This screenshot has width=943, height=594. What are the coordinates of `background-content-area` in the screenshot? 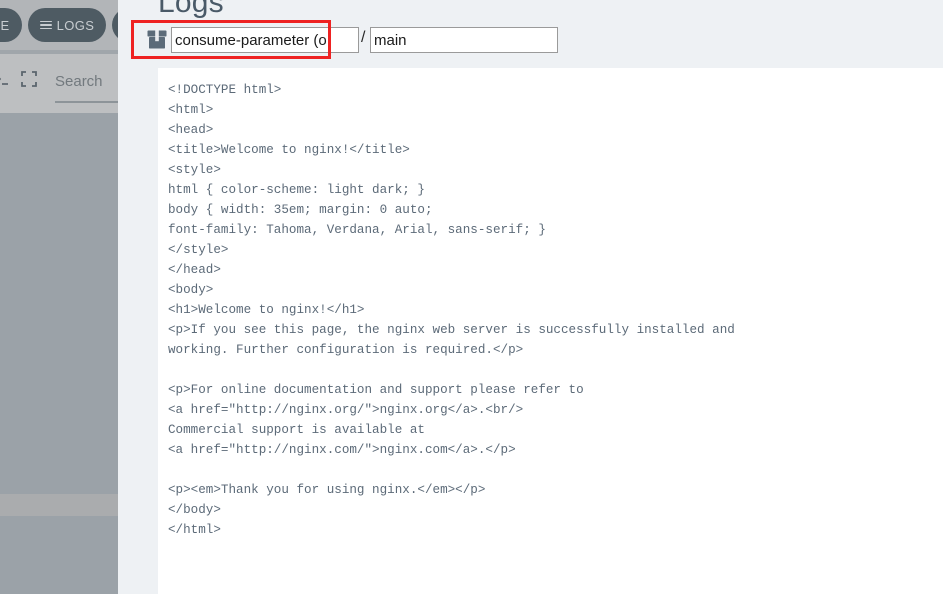 It's located at (59, 353).